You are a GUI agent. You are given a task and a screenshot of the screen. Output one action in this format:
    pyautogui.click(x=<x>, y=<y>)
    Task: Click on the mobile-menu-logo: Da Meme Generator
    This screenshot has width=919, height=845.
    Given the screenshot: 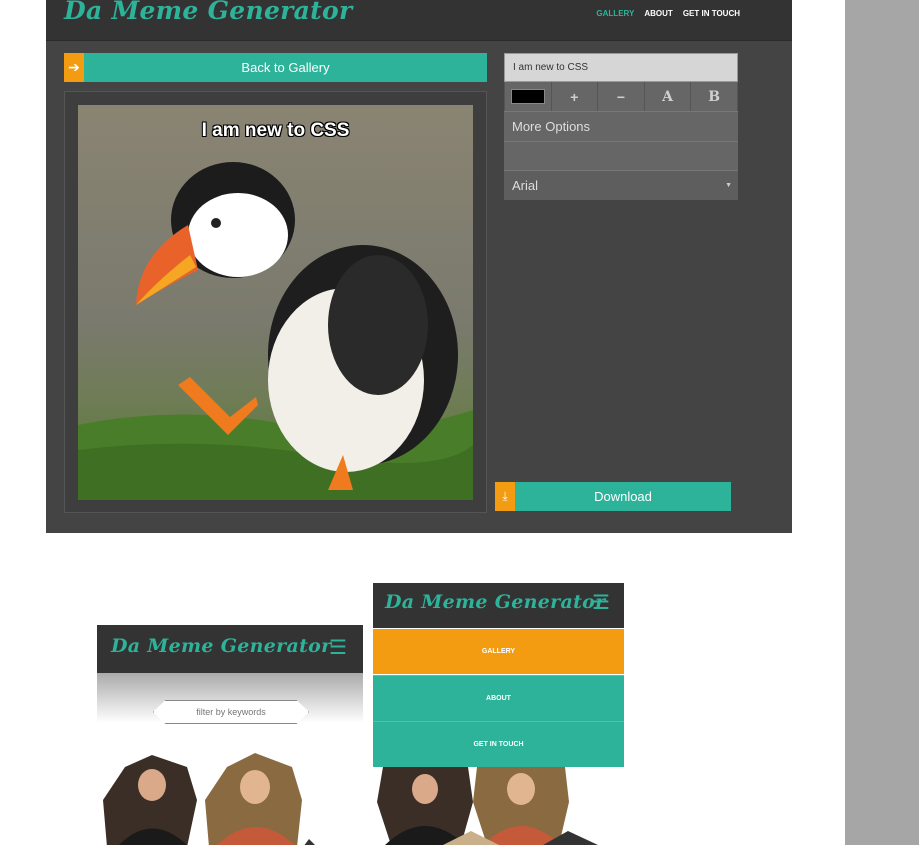 What is the action you would take?
    pyautogui.click(x=495, y=602)
    